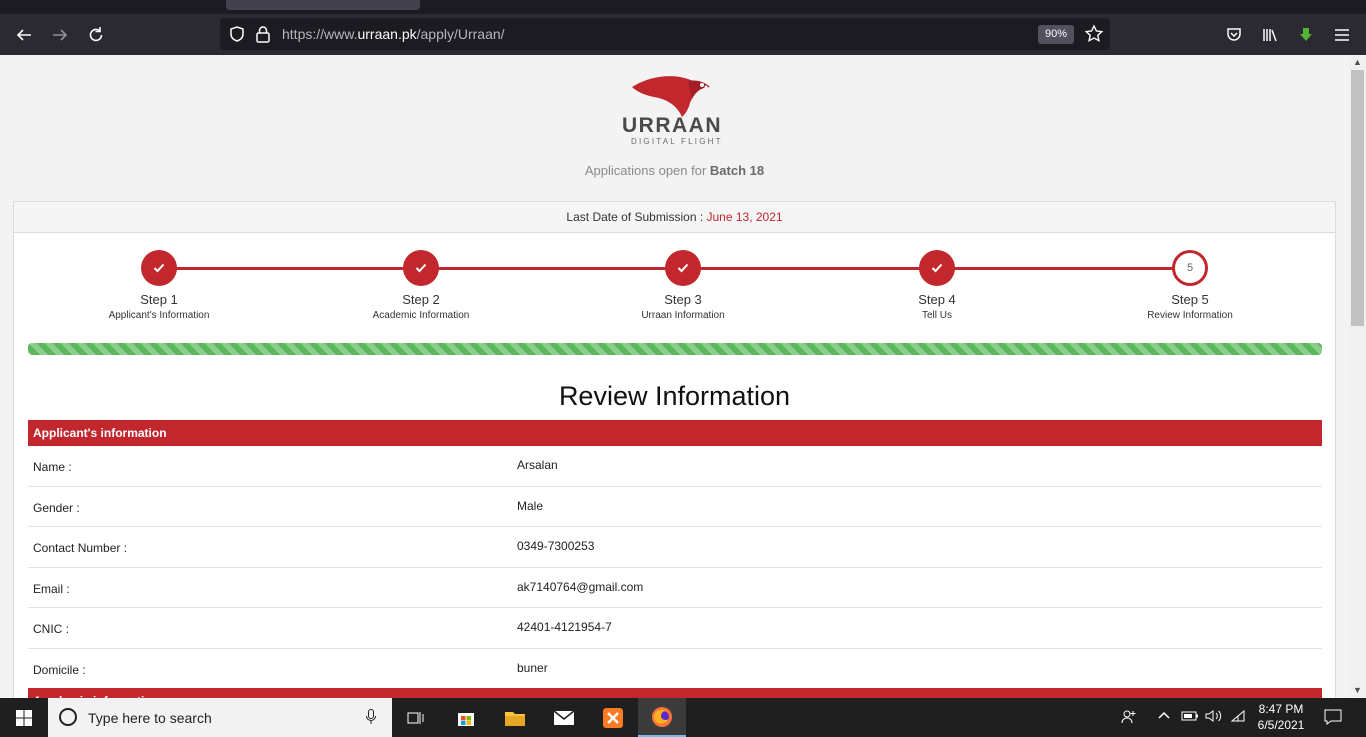  Describe the element at coordinates (1281, 725) in the screenshot. I see `clock-date: 6/5/2021` at that location.